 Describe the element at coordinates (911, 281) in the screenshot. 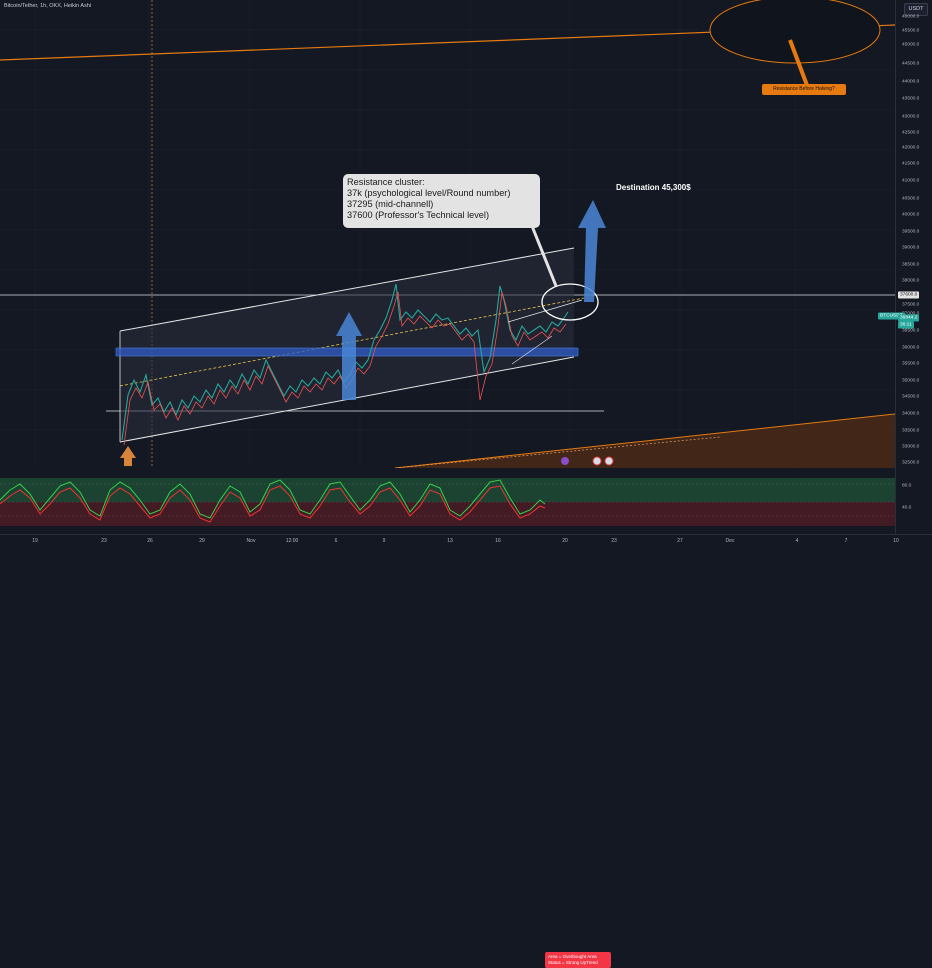

I see `price-tick: 38000.0` at that location.